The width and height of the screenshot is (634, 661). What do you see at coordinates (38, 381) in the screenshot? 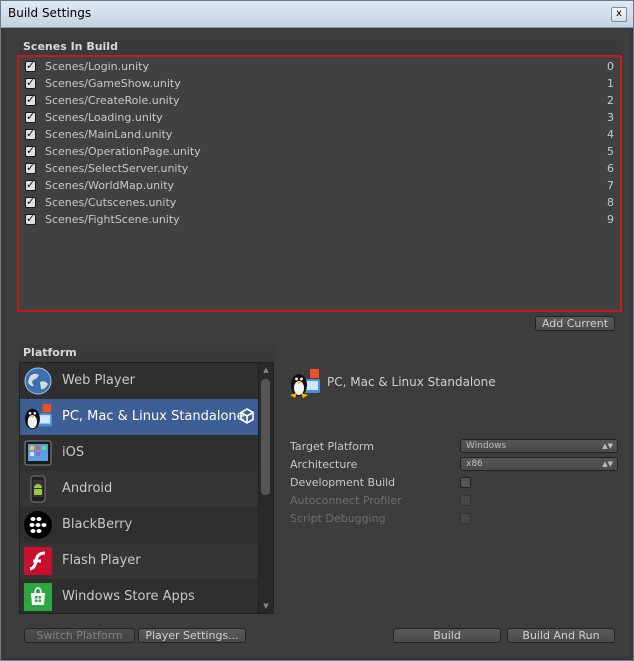
I see `globe-icon` at bounding box center [38, 381].